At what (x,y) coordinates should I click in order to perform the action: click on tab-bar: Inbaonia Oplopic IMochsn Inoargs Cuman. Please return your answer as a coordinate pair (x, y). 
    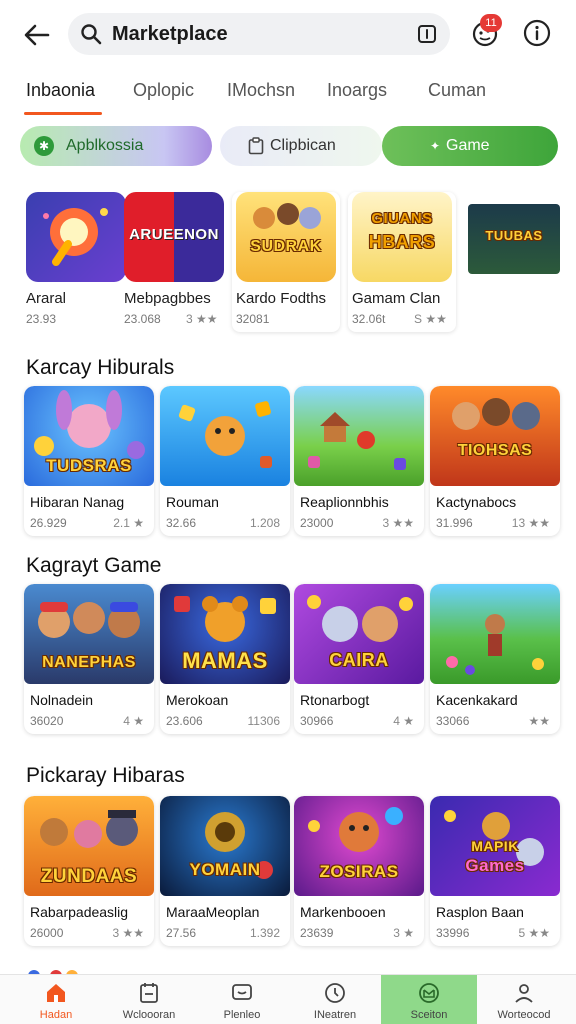
    Looking at the image, I should click on (288, 95).